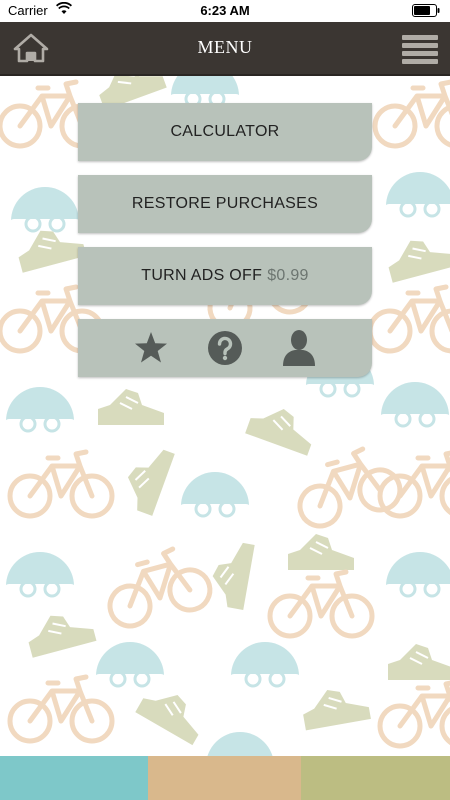  Describe the element at coordinates (426, 10) in the screenshot. I see `battery-icon` at that location.